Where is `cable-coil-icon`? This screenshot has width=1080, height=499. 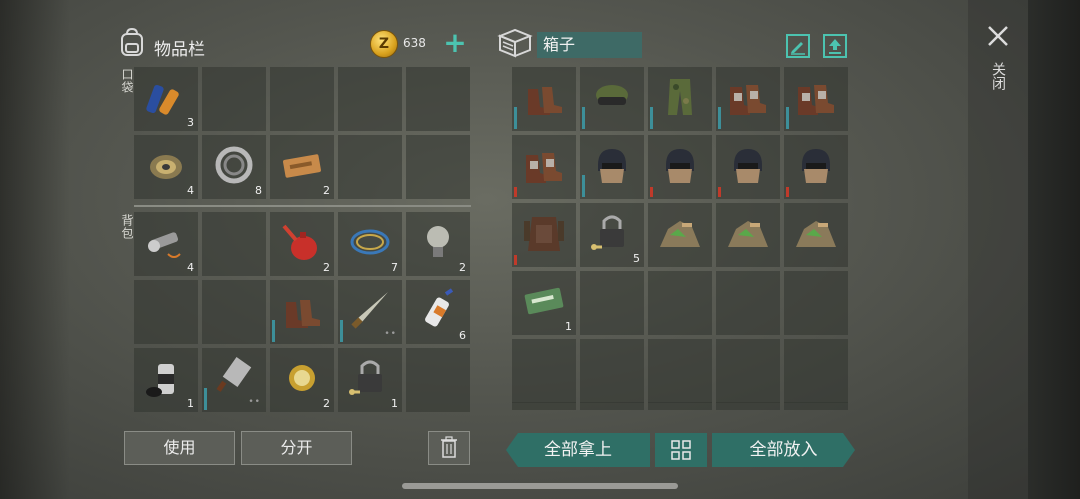
cable-coil-icon is located at coordinates (370, 242).